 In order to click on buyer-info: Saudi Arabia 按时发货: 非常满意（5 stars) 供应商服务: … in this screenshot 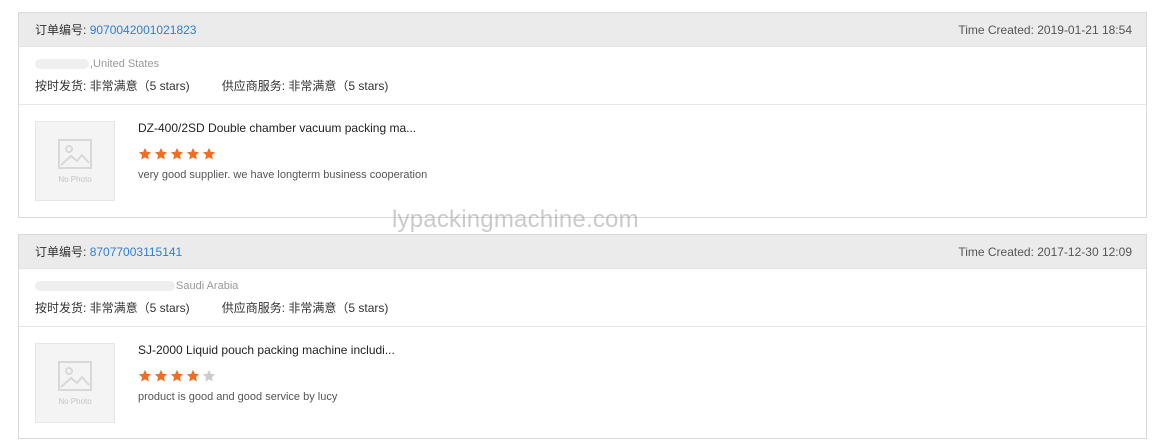, I will do `click(582, 298)`.